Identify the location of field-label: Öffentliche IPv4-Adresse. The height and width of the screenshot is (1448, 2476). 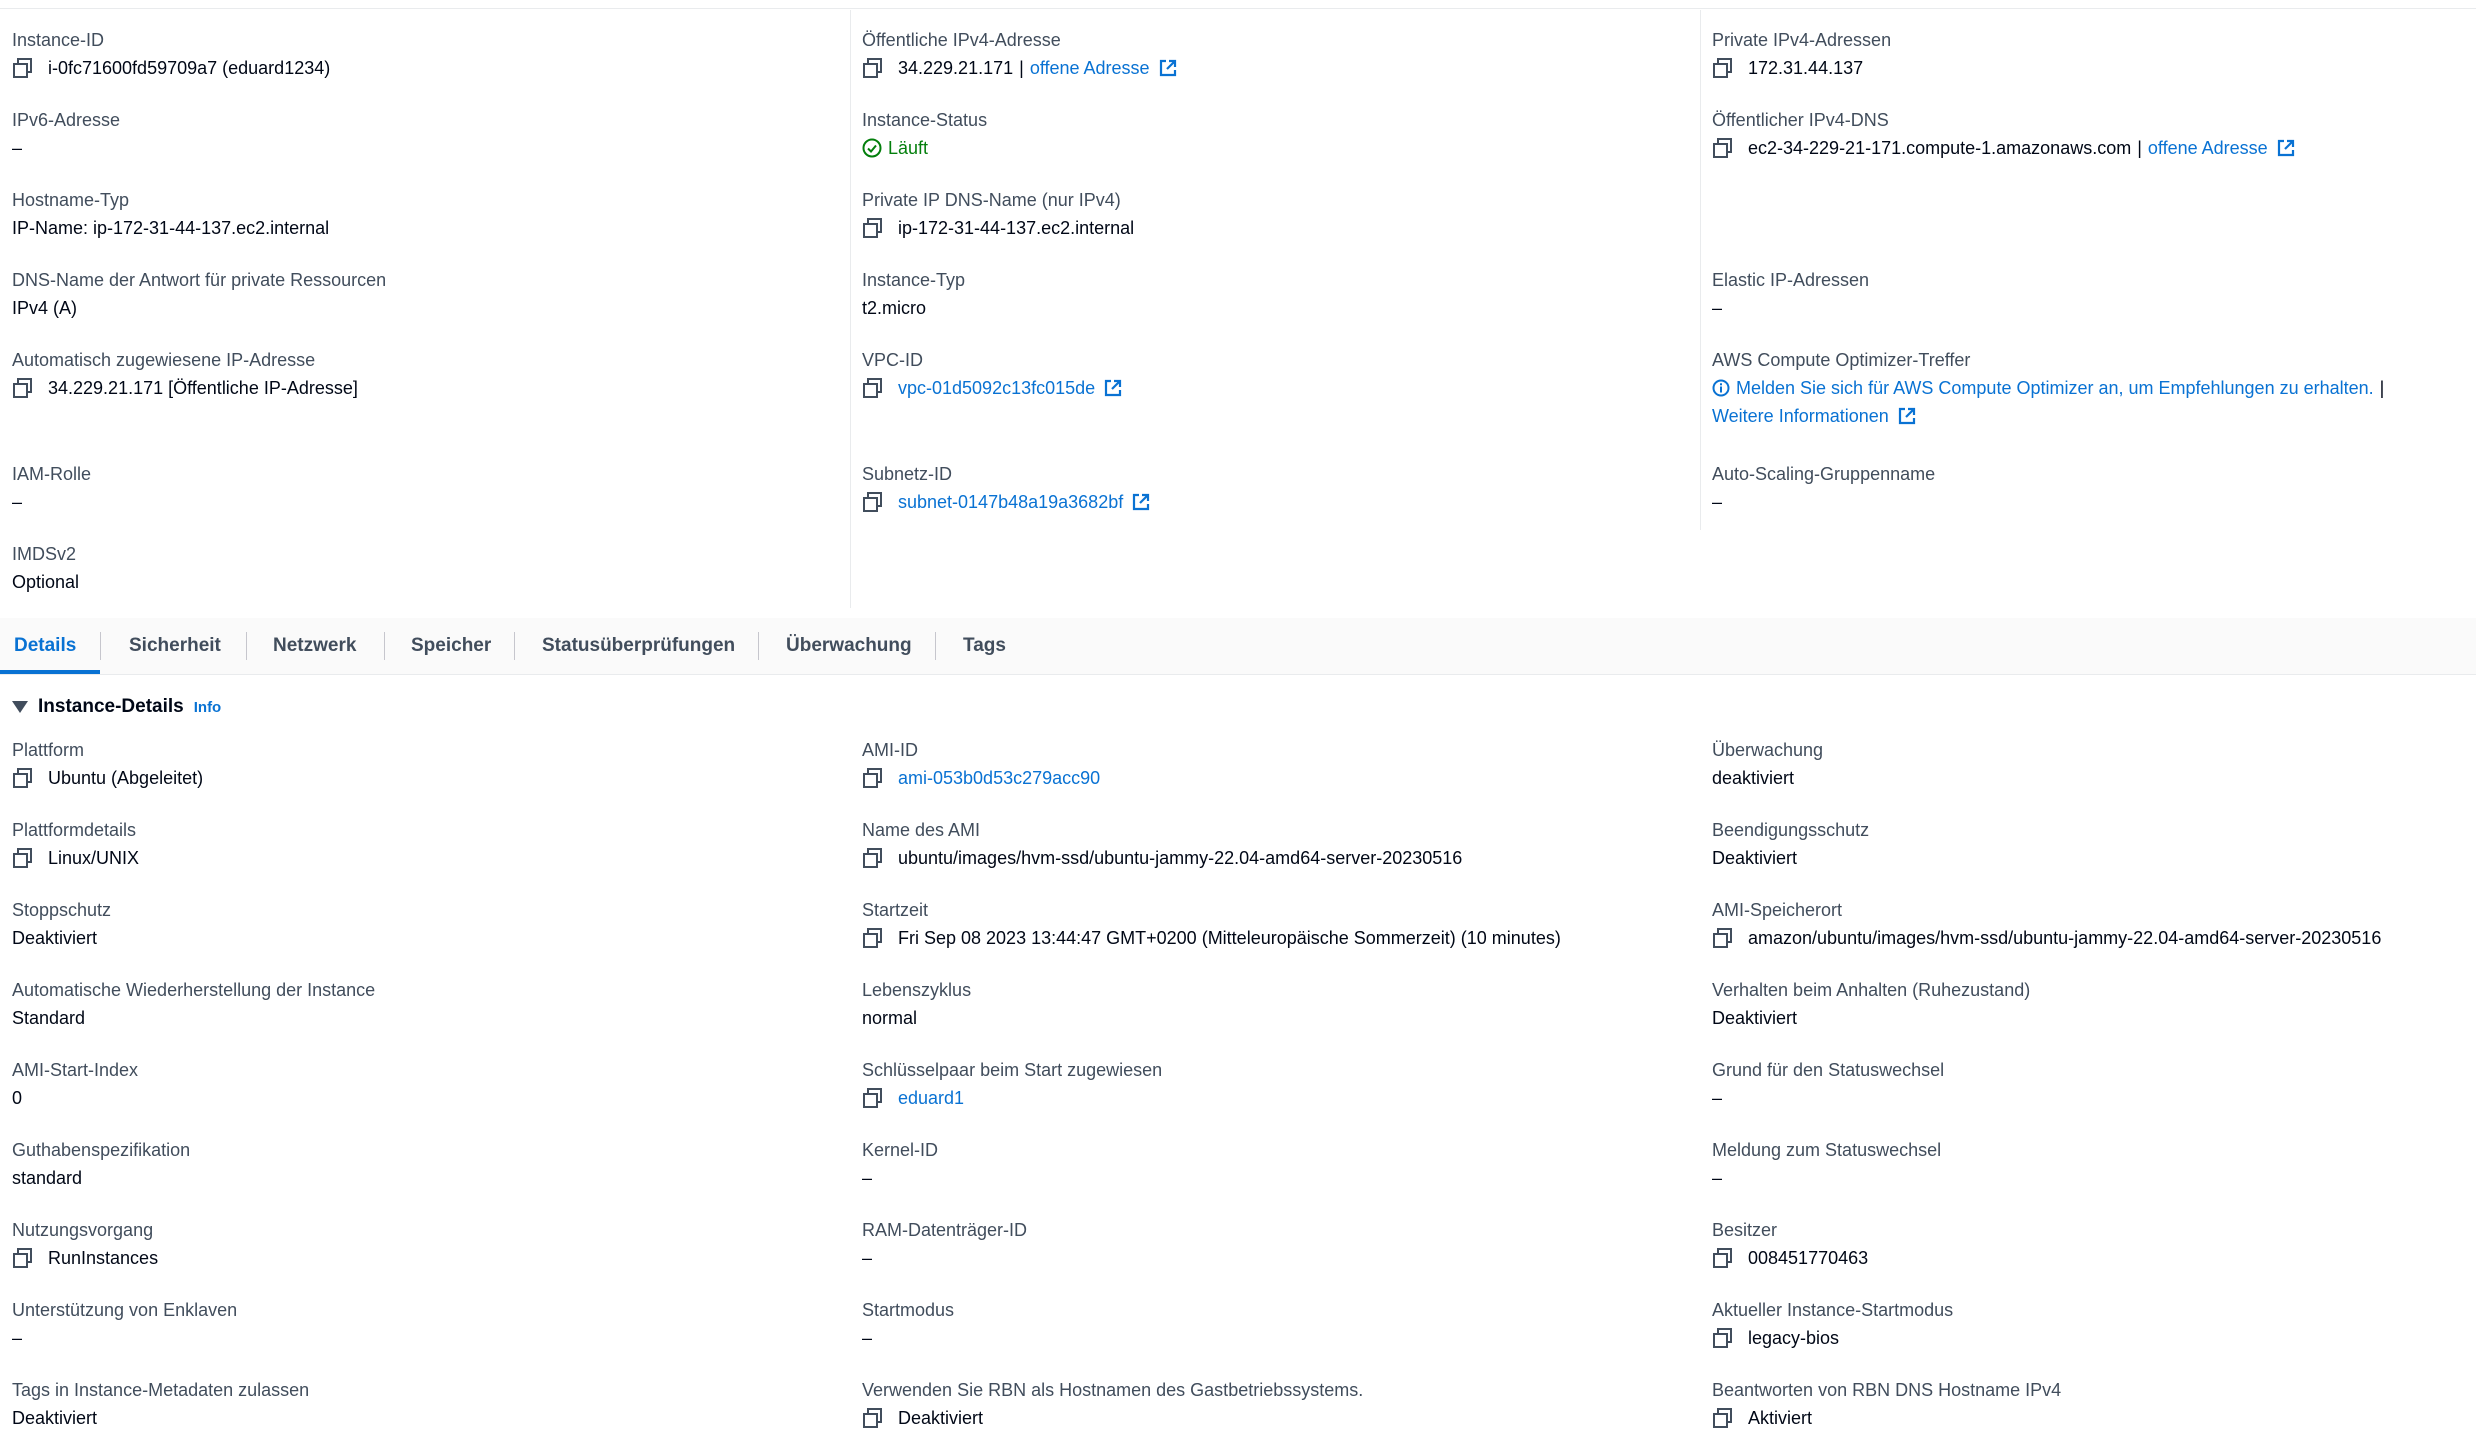
(961, 40).